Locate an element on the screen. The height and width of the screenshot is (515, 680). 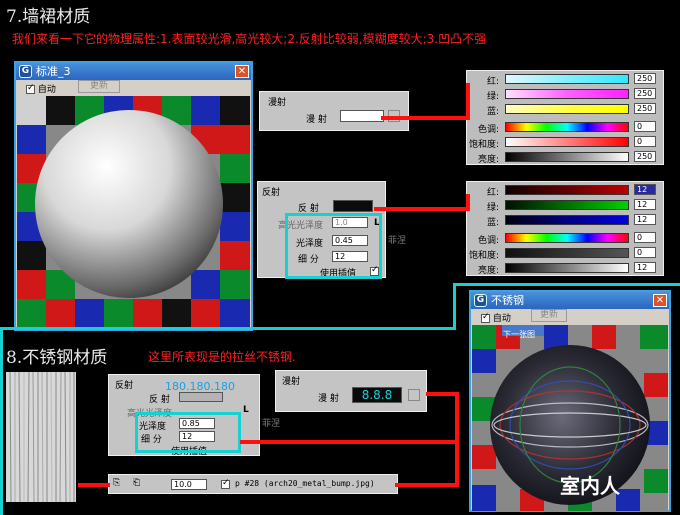
window-title: 不锈钢 is located at coordinates (507, 300).